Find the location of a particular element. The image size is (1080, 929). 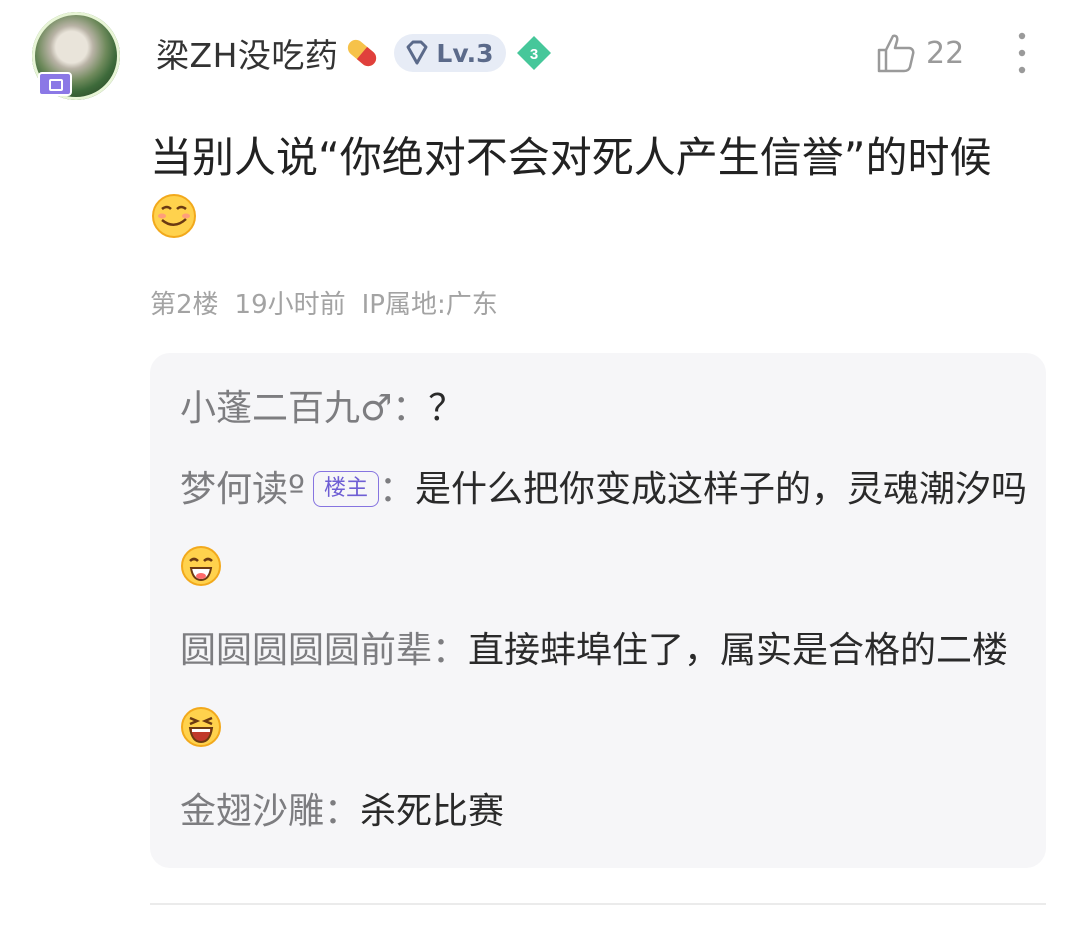

reply-author: 圆圆圆圆圆前辈 is located at coordinates (306, 650).